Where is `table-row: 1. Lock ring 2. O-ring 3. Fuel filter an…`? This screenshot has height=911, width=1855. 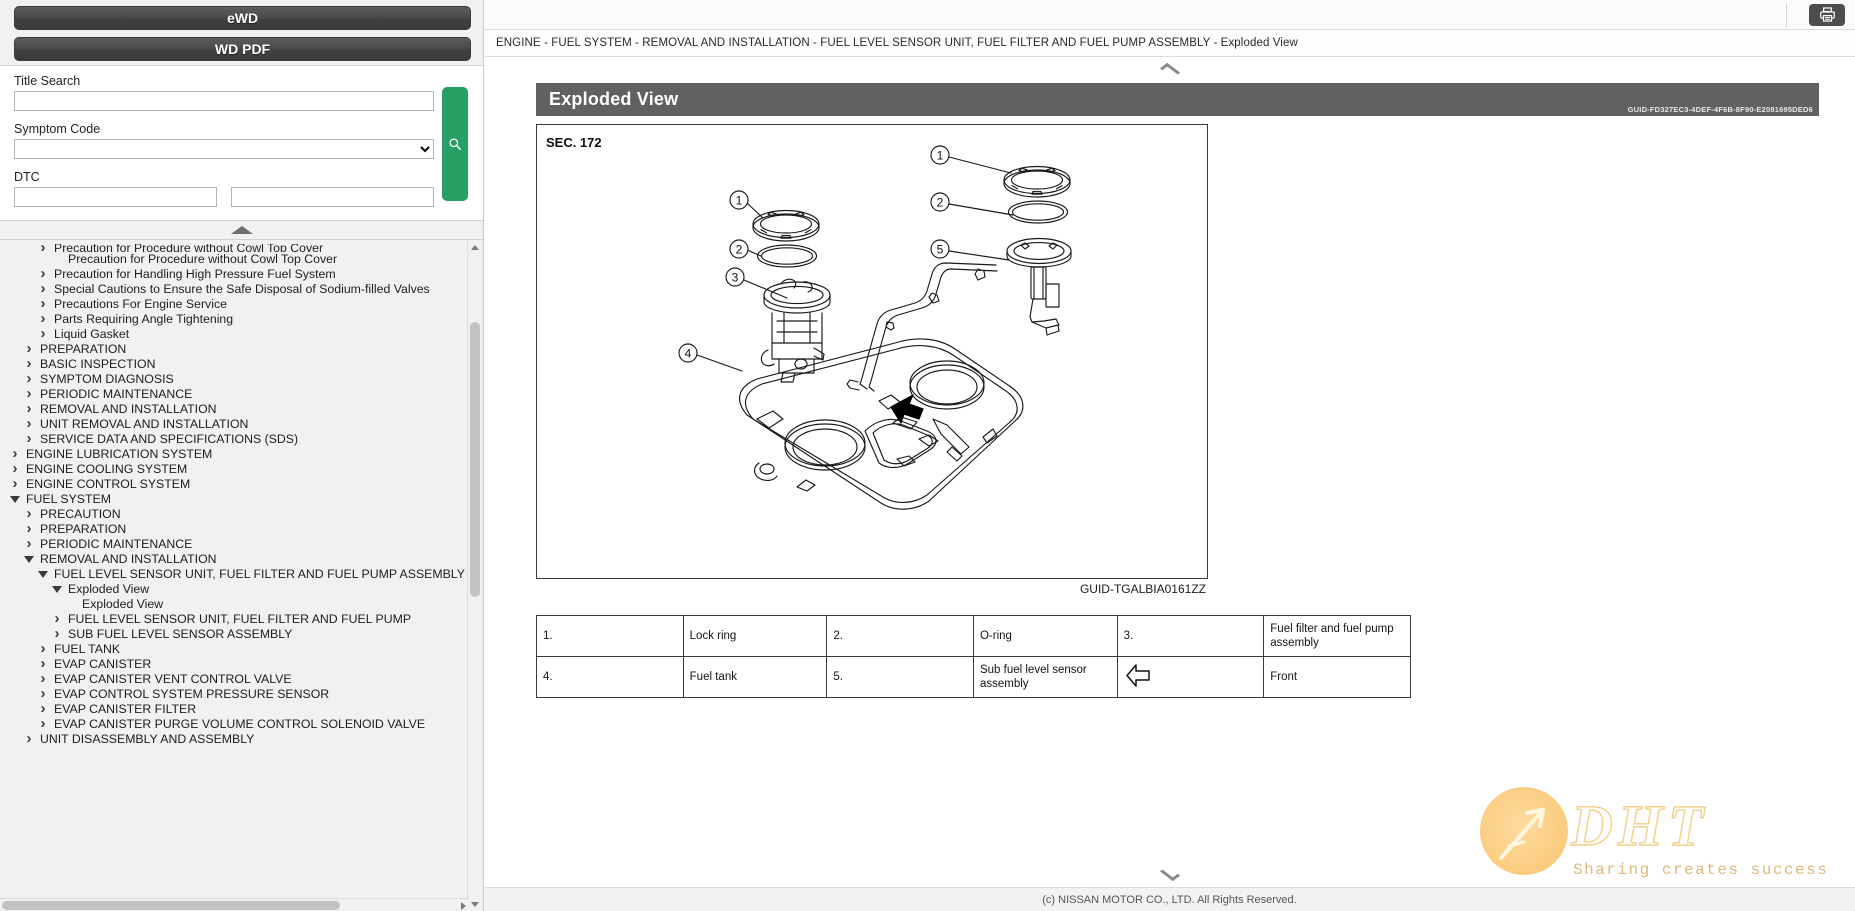 table-row: 1. Lock ring 2. O-ring 3. Fuel filter an… is located at coordinates (973, 636).